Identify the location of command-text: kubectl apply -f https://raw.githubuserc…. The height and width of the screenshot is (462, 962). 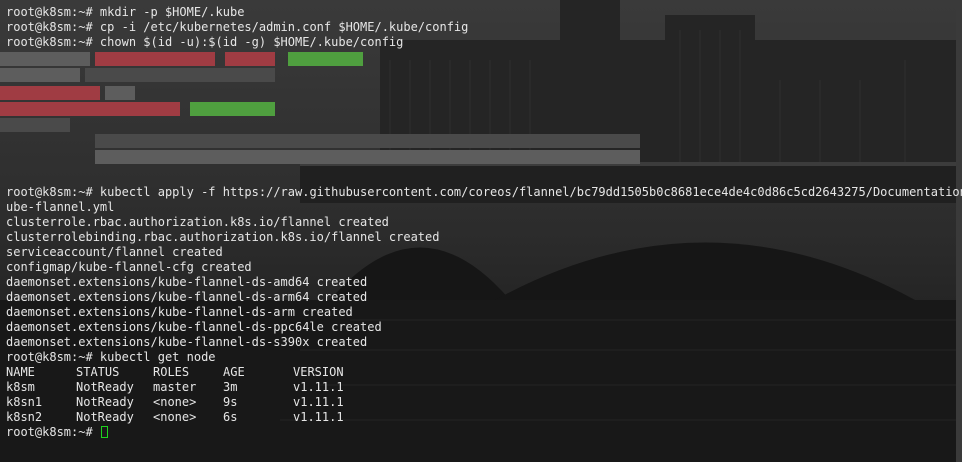
(527, 192).